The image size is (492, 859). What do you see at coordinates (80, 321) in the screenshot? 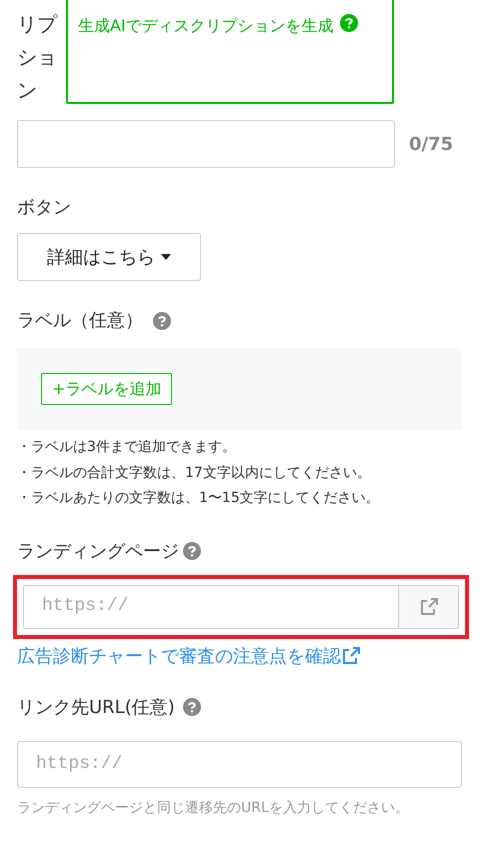
I see `section-label: ラベル（任意）` at bounding box center [80, 321].